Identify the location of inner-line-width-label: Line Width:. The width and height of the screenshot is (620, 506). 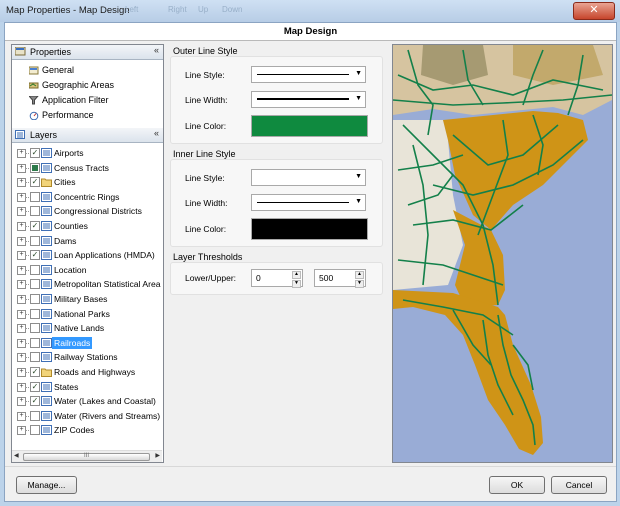
(206, 203).